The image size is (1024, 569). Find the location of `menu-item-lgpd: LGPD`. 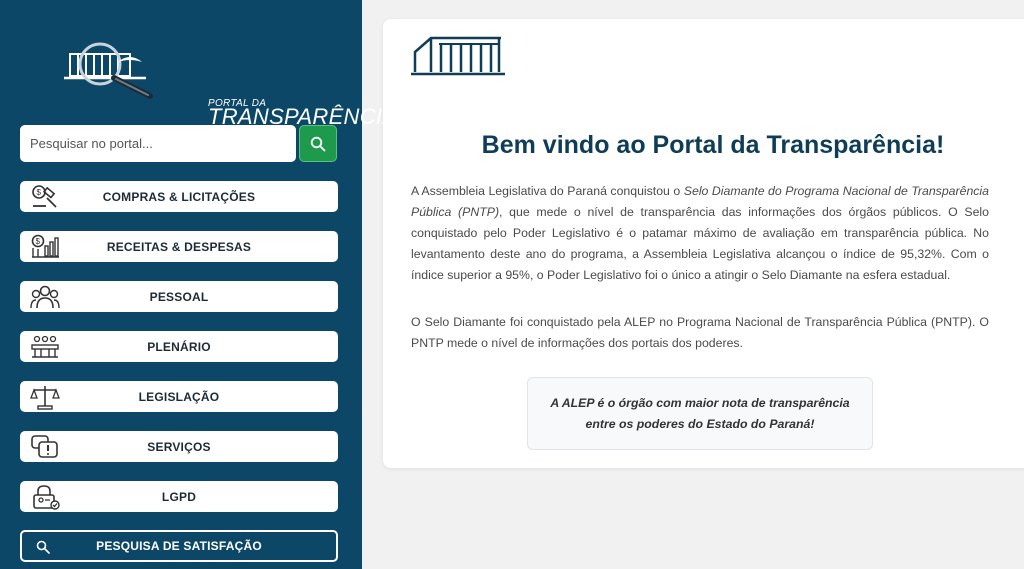

menu-item-lgpd: LGPD is located at coordinates (179, 496).